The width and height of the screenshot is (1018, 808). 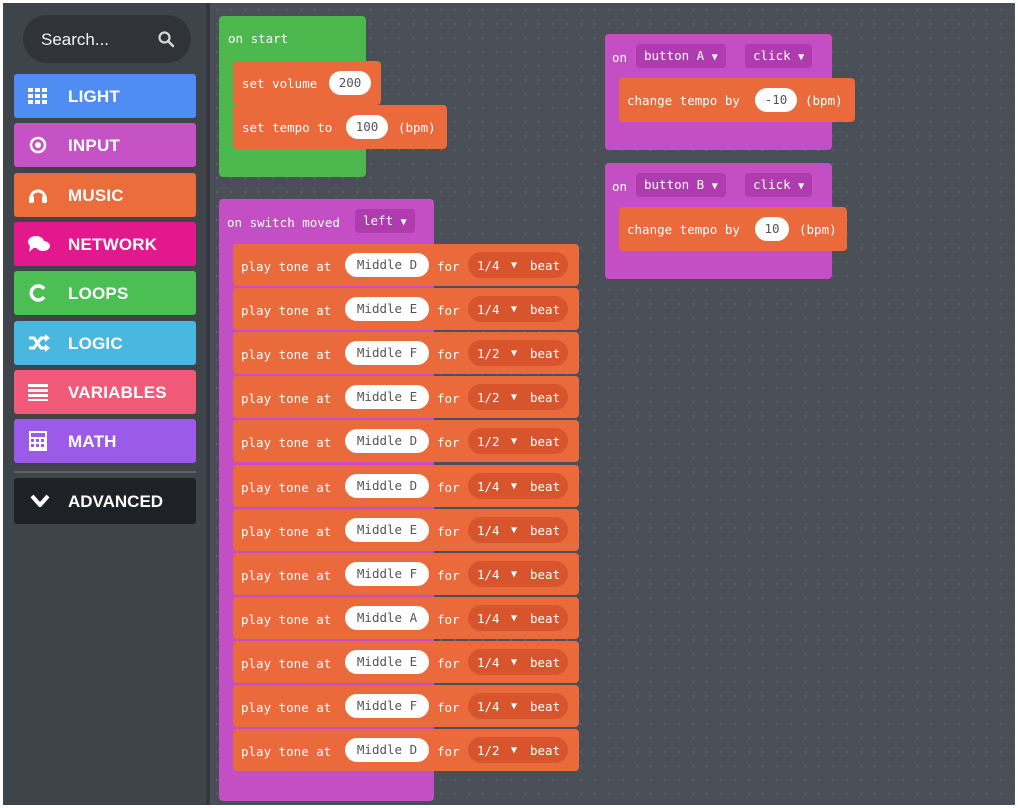 I want to click on button-a-value: button A, so click(x=674, y=55).